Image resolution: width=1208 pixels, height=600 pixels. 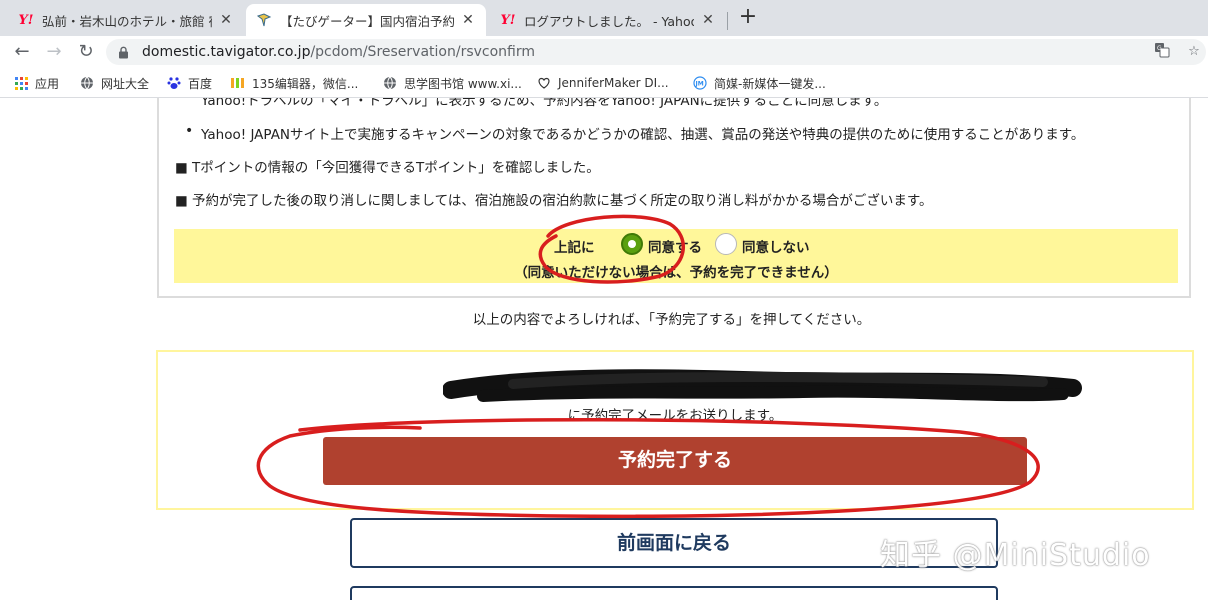 I want to click on tab-title: ログアウトしました。 - Yahoo!, so click(x=609, y=21).